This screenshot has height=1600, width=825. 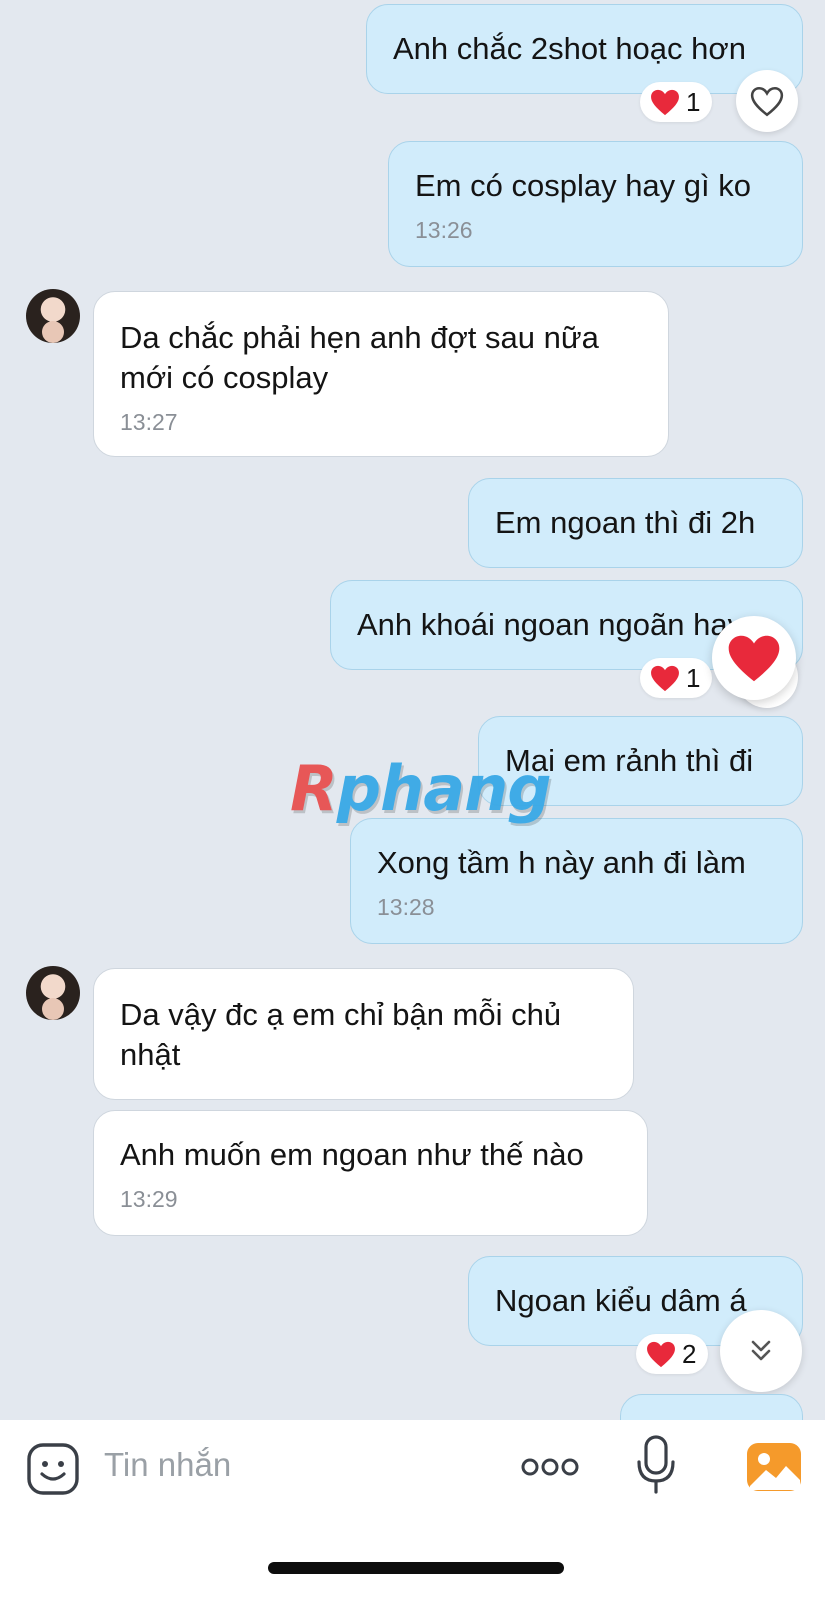 I want to click on message-bubble-sent, so click(x=711, y=1407).